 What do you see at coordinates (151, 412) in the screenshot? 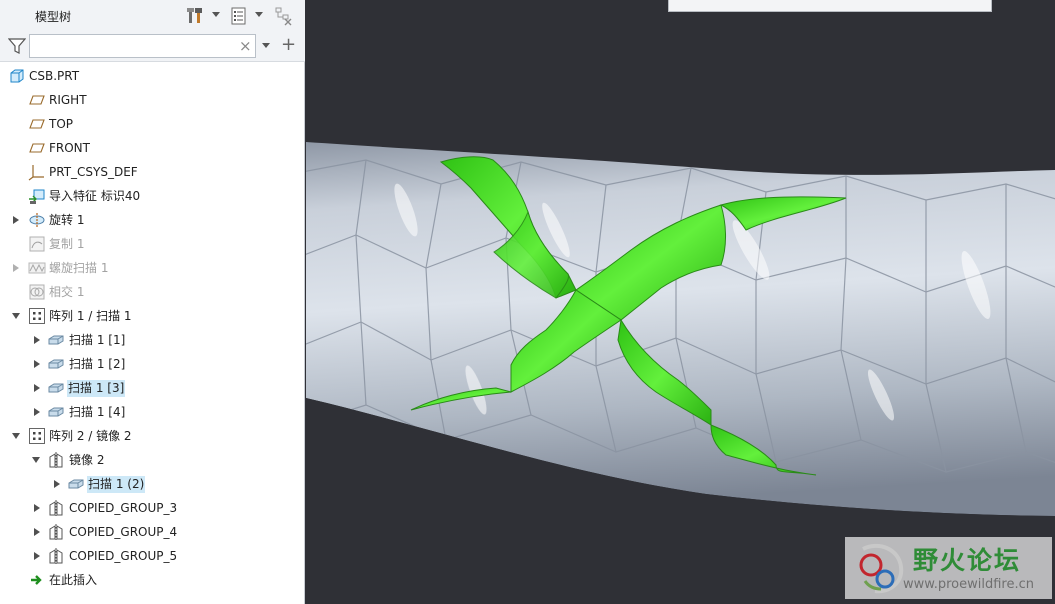
I see `tree-item-sweep-4: 扫描 1 [4]` at bounding box center [151, 412].